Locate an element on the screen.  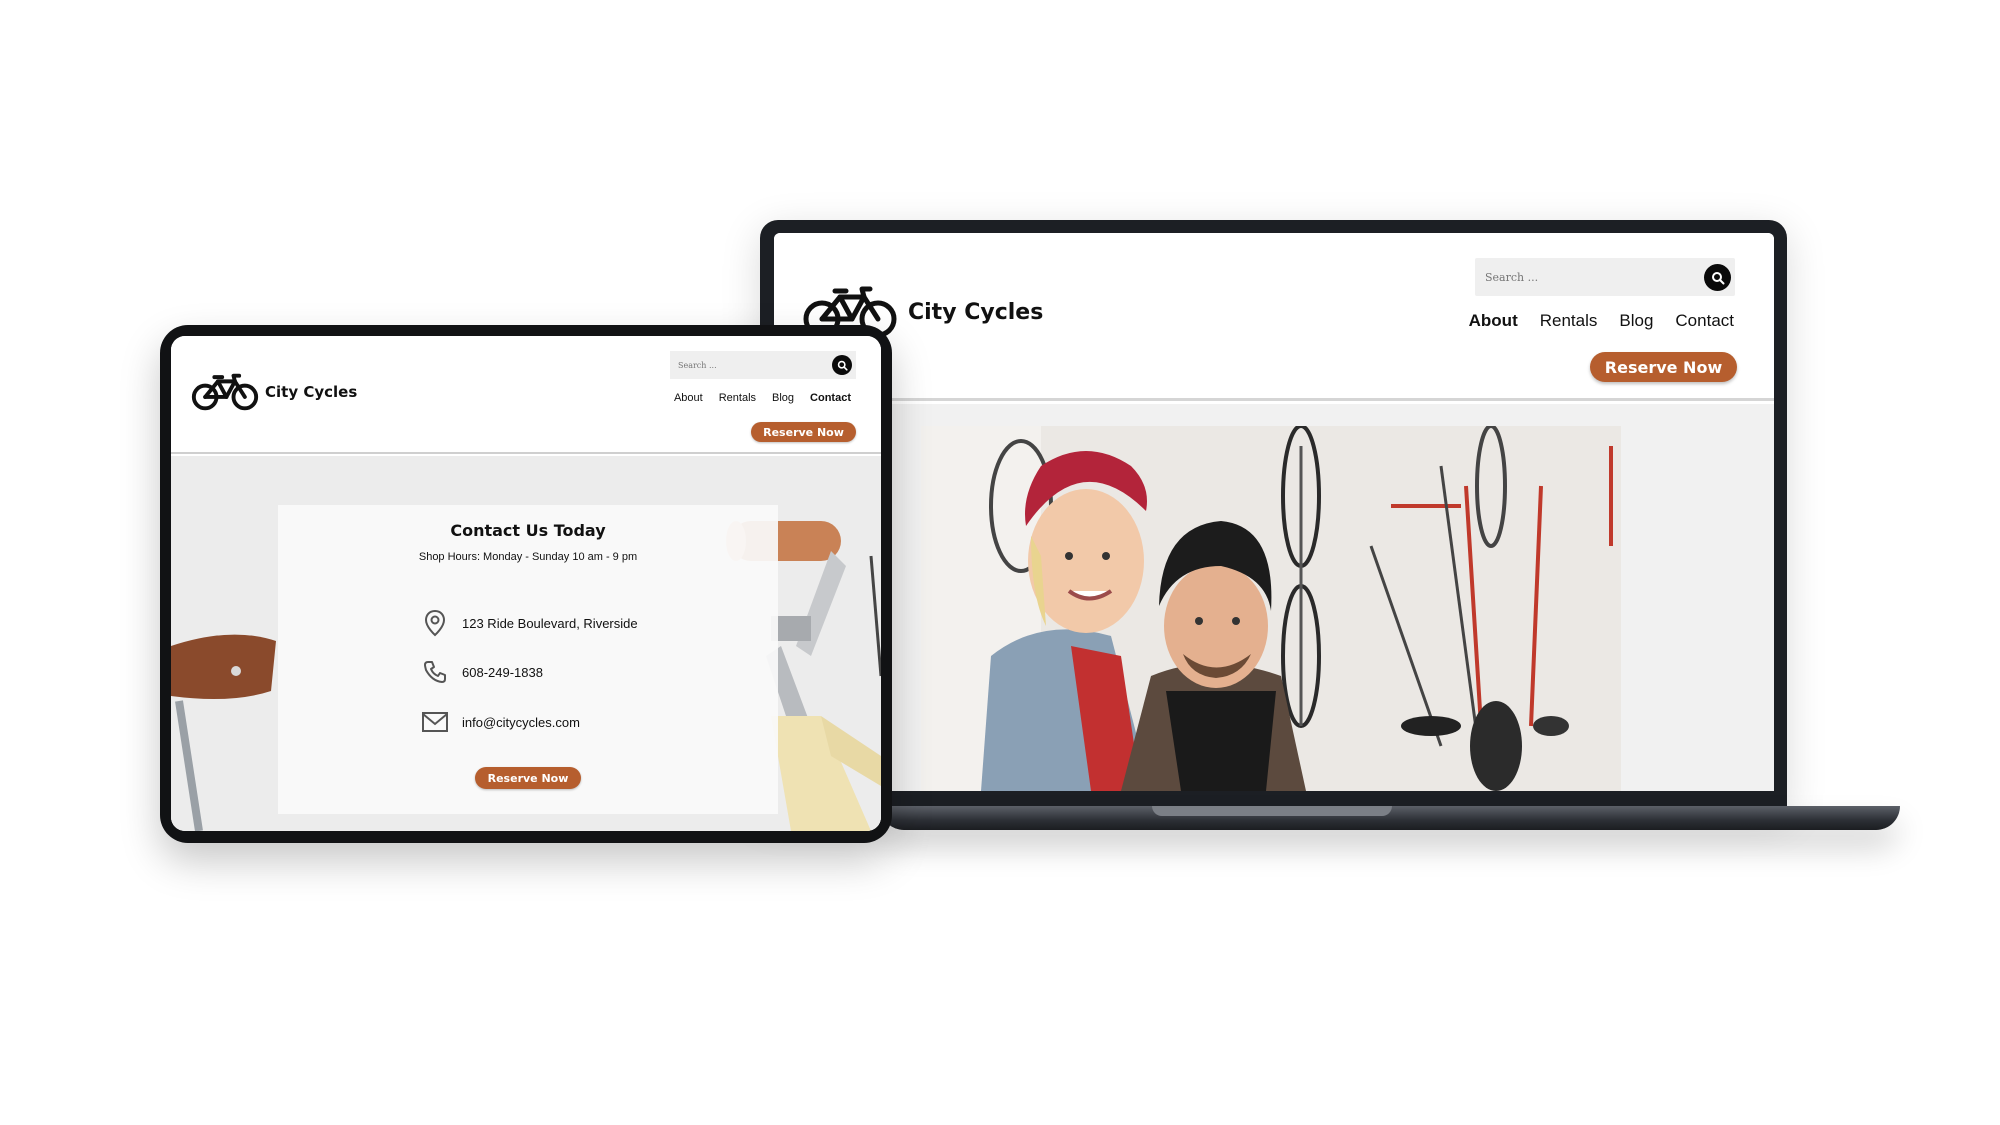
bicycle-logo-icon is located at coordinates (225, 392).